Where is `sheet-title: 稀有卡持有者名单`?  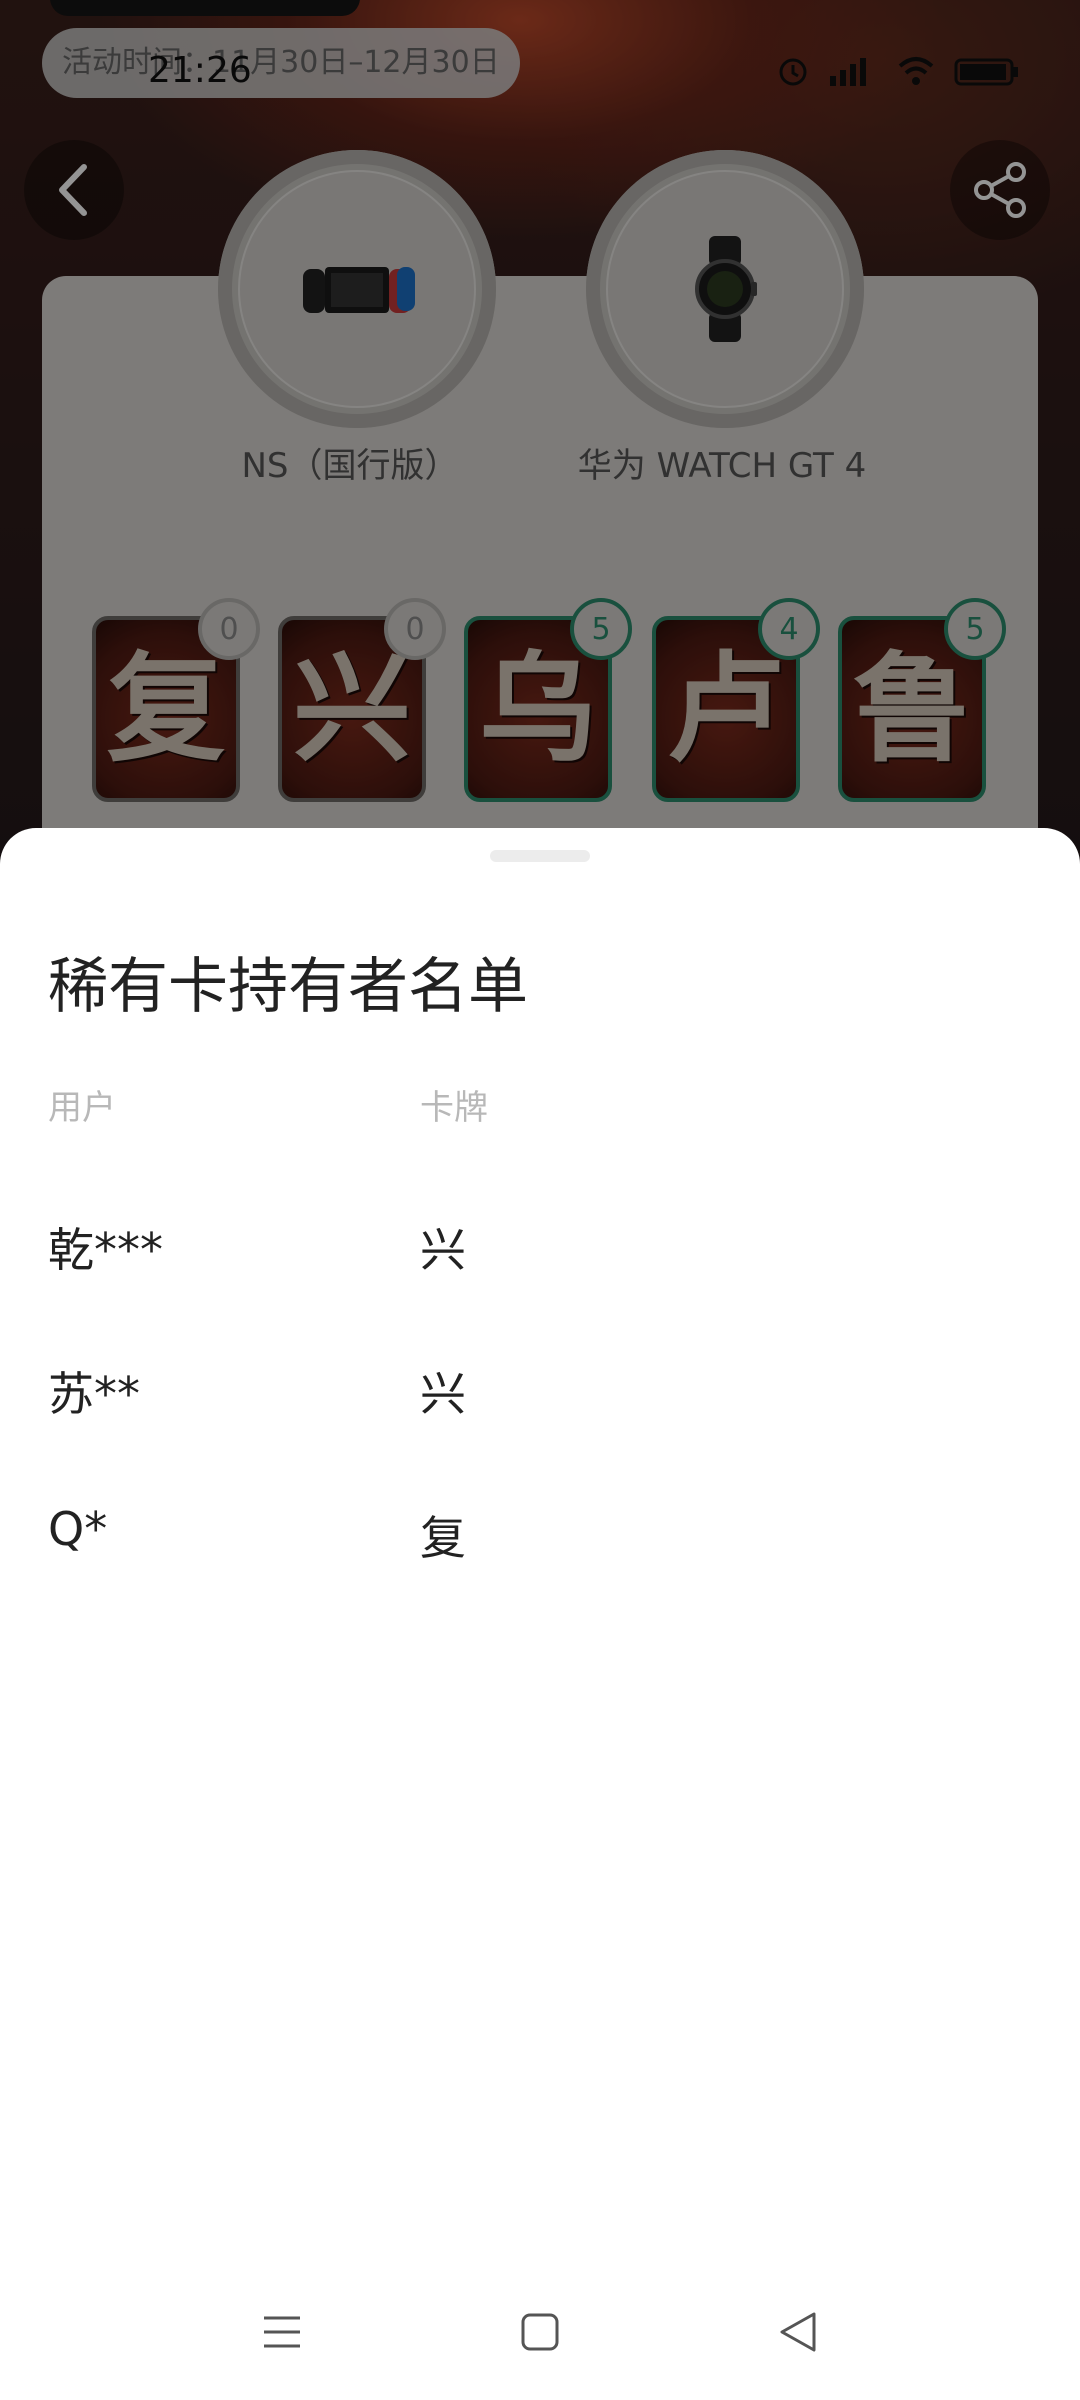 sheet-title: 稀有卡持有者名单 is located at coordinates (288, 987).